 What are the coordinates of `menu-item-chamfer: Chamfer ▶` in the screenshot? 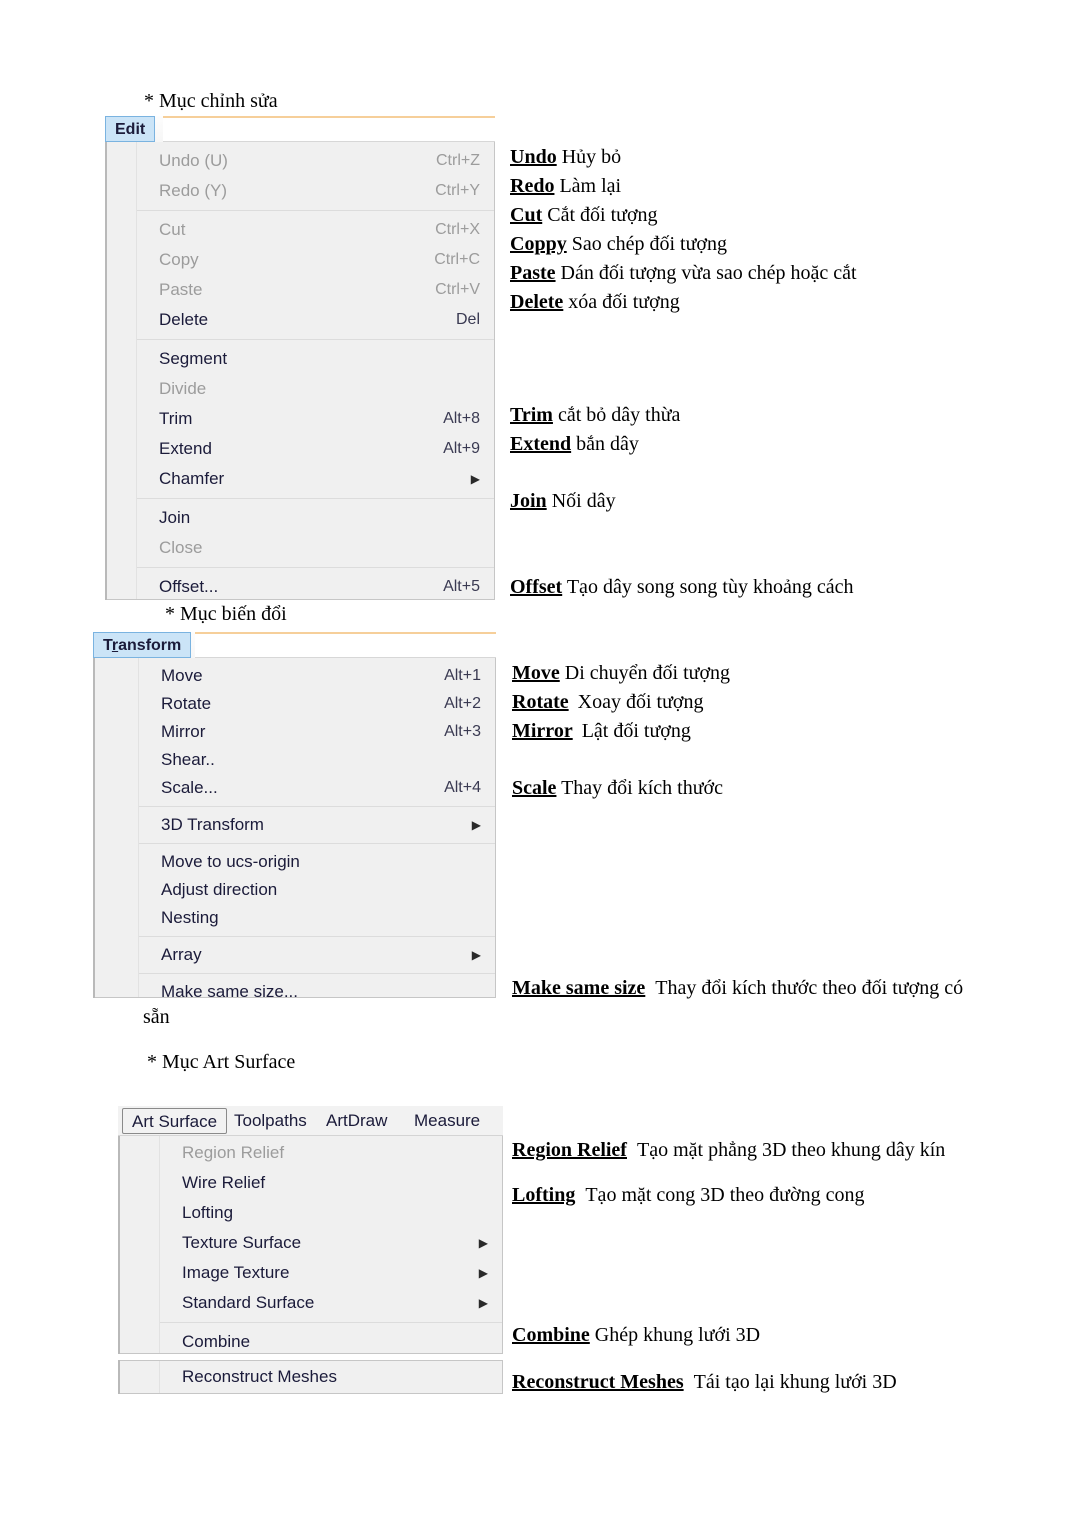 It's located at (315, 479).